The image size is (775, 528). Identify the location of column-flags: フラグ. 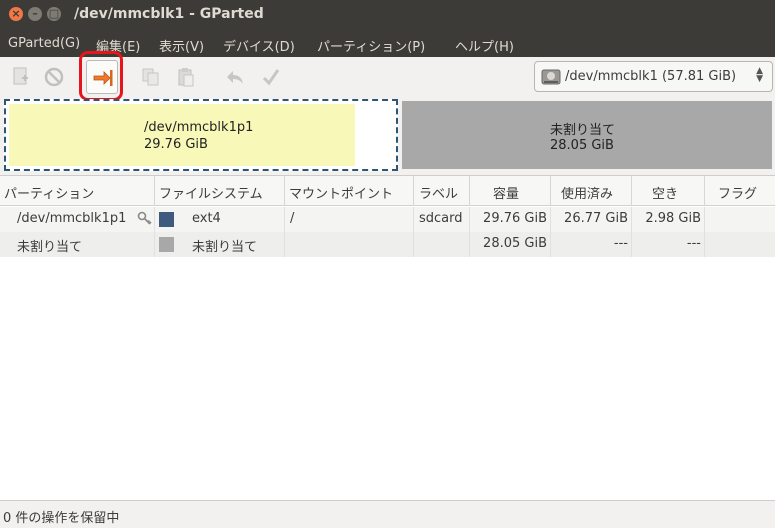
(737, 192).